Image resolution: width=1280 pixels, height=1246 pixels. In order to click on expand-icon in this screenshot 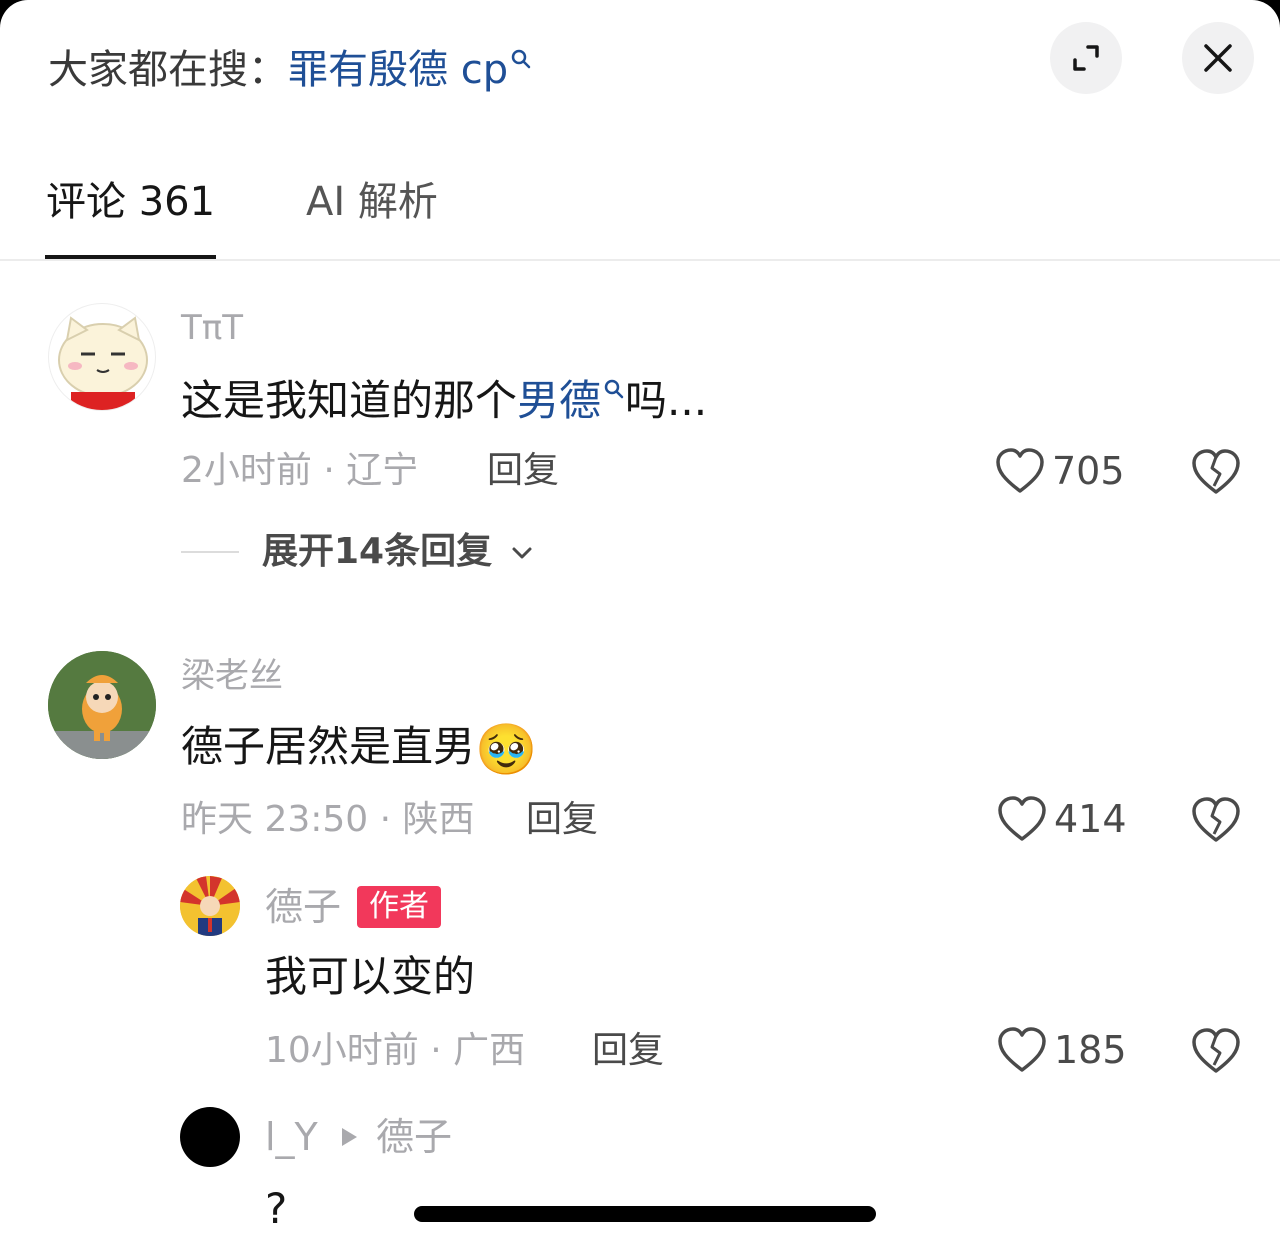, I will do `click(1086, 58)`.